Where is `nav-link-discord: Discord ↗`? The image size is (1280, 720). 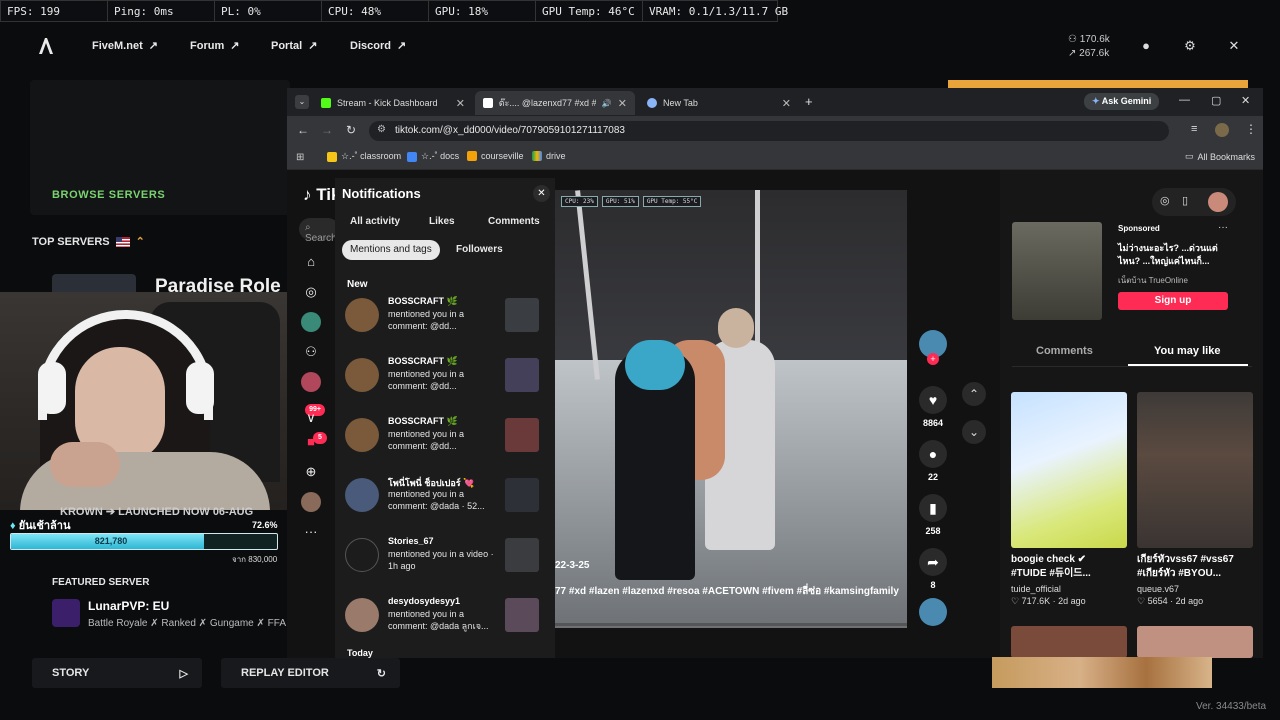 nav-link-discord: Discord ↗ is located at coordinates (378, 46).